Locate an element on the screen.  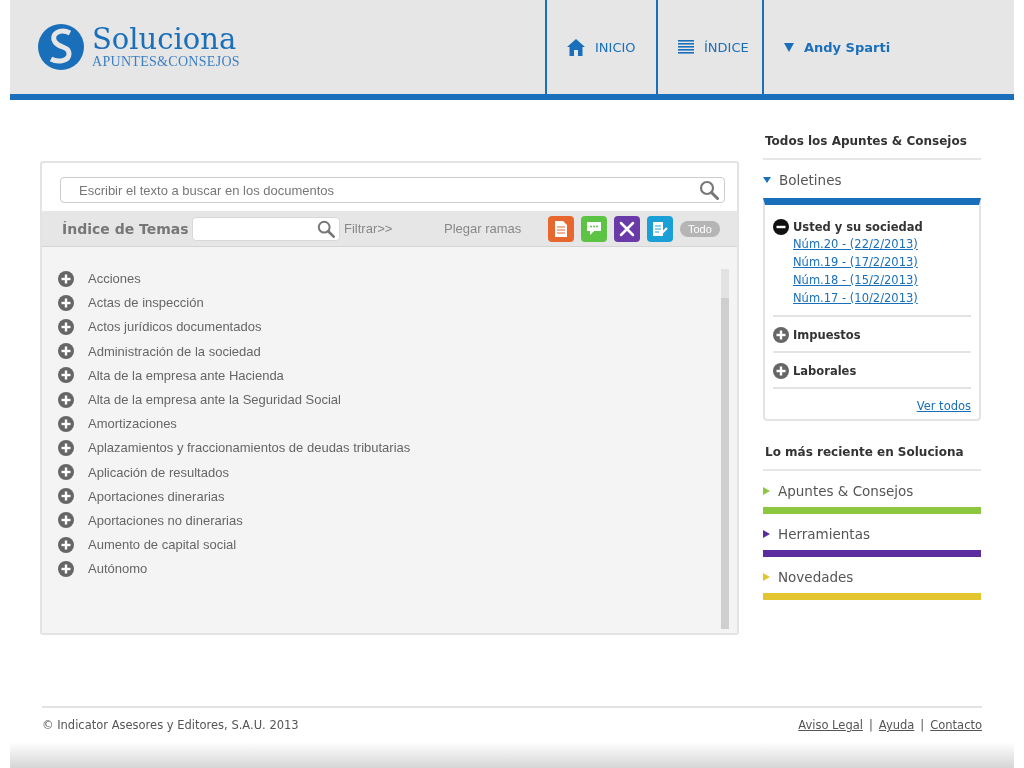
recent-link: Herramientas is located at coordinates (824, 534).